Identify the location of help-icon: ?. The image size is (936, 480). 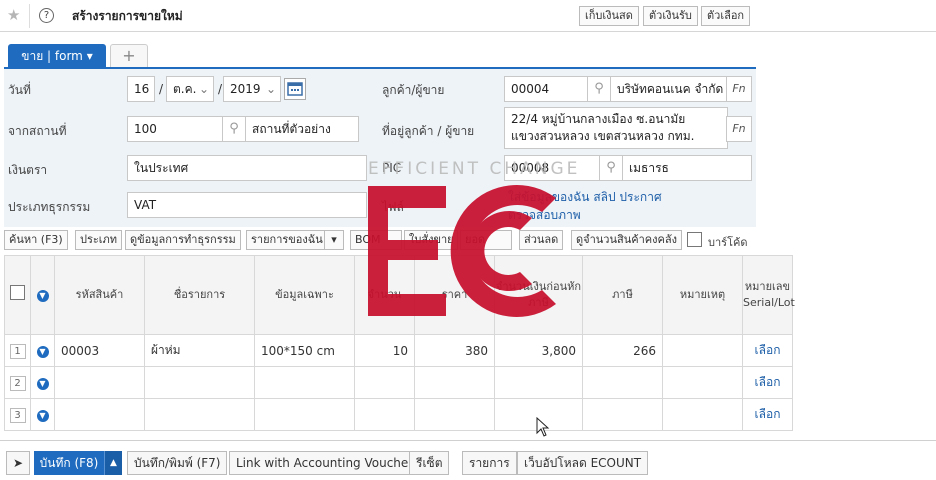
(46, 15).